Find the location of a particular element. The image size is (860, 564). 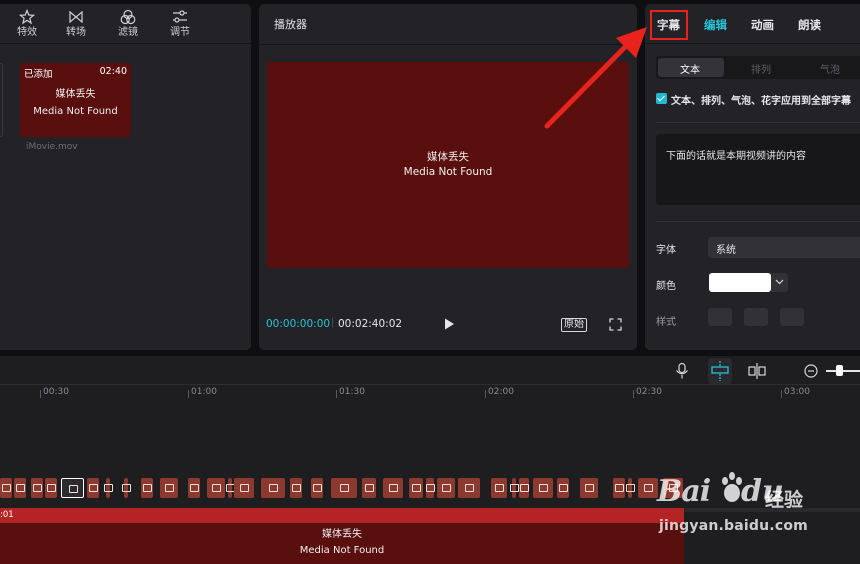

font-select: 系统 is located at coordinates (784, 247).